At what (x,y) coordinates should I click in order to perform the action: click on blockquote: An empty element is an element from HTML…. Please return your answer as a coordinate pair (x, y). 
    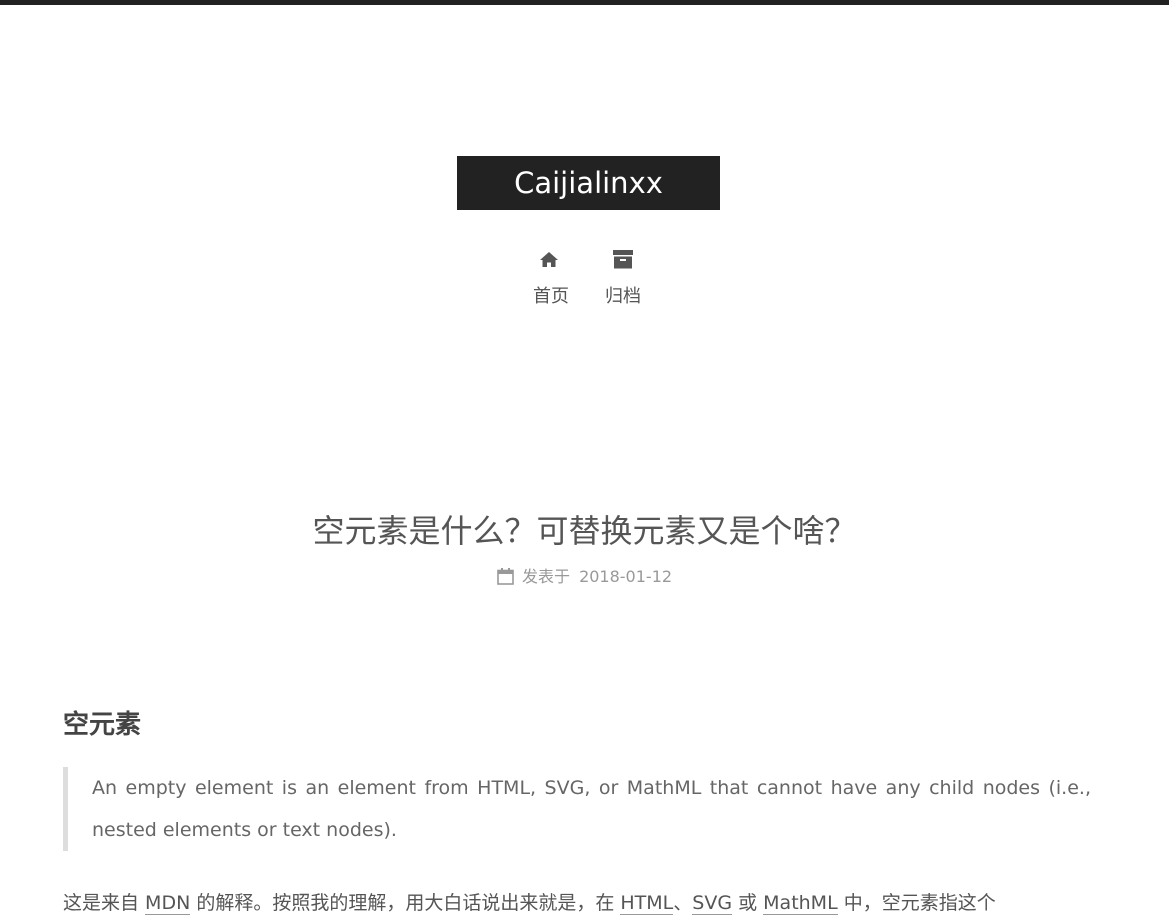
    Looking at the image, I should click on (579, 809).